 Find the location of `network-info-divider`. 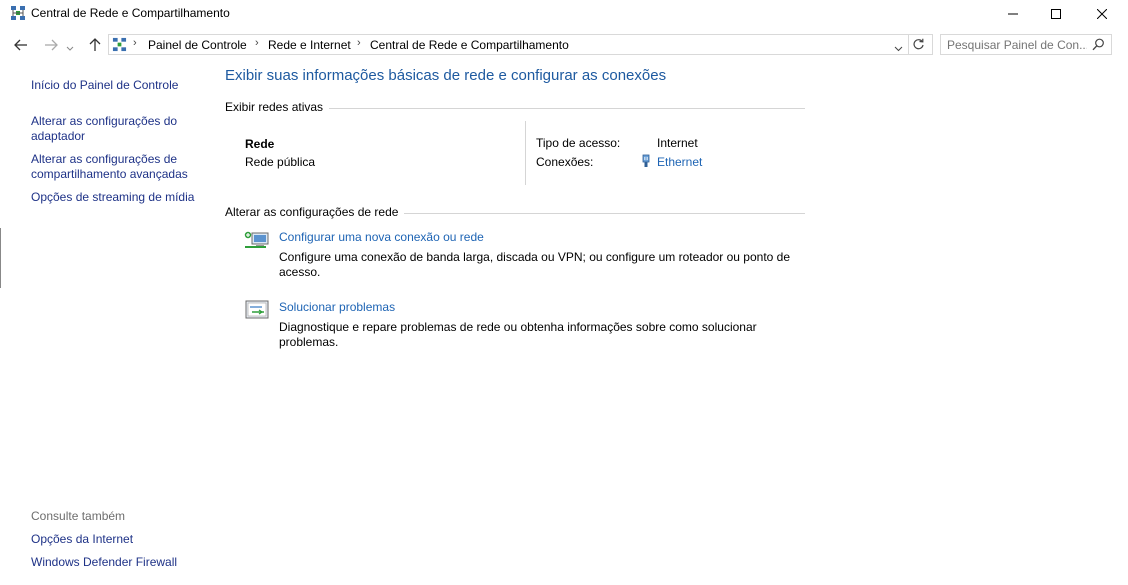

network-info-divider is located at coordinates (525, 153).